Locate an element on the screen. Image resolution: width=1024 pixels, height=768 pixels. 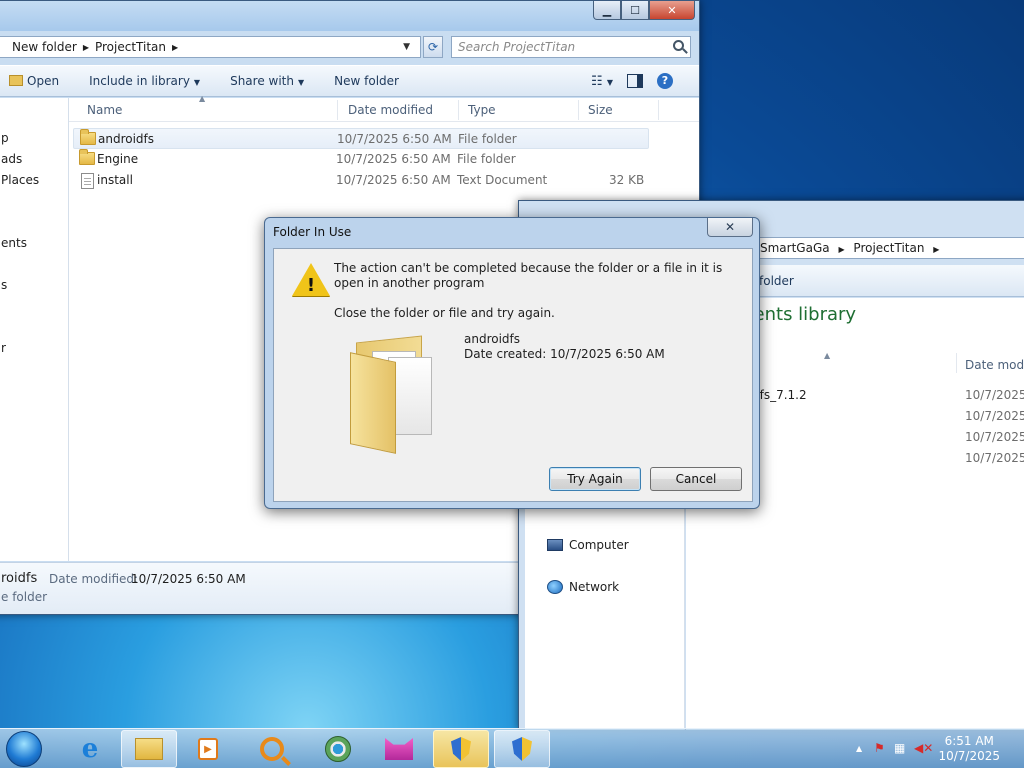
column-date-modified: Date modif is located at coordinates (994, 365).